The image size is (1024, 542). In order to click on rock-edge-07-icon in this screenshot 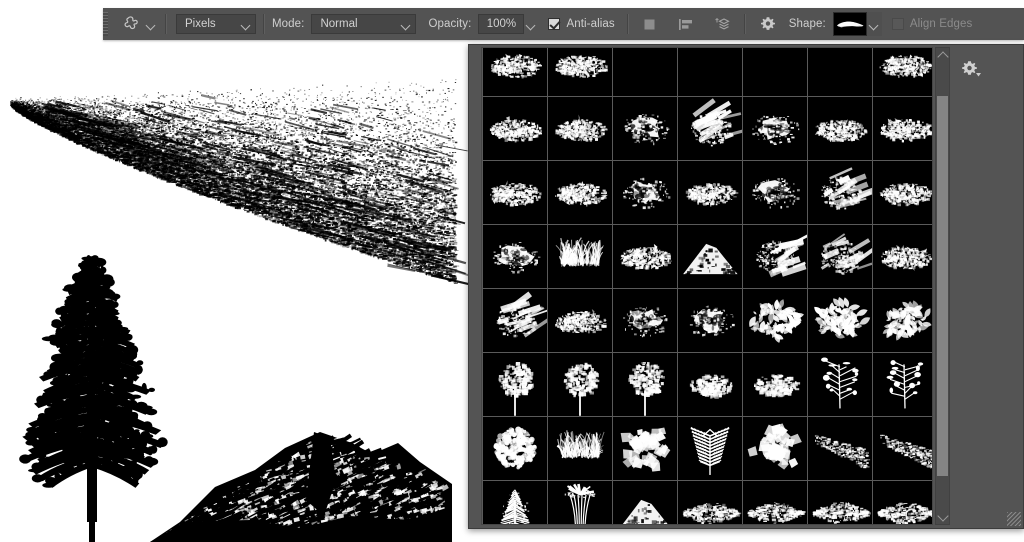, I will do `click(905, 66)`.